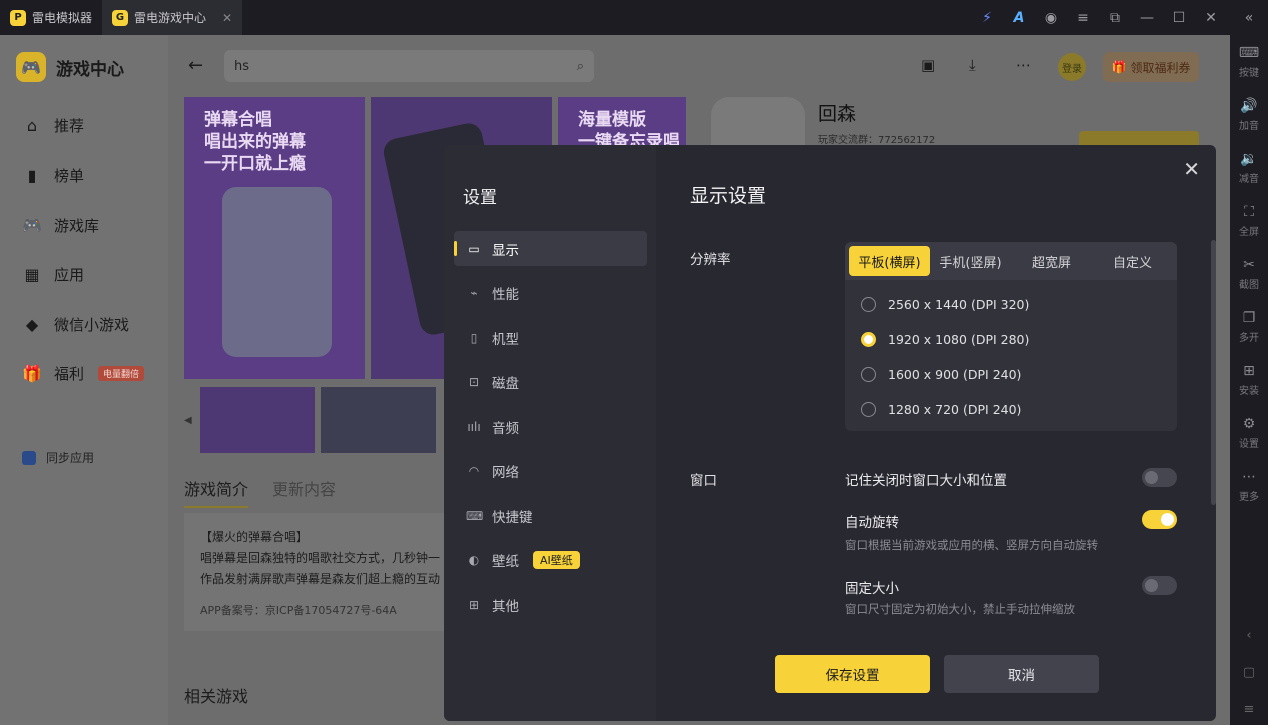 This screenshot has height=725, width=1268. I want to click on remember-size-toggle, so click(1159, 477).